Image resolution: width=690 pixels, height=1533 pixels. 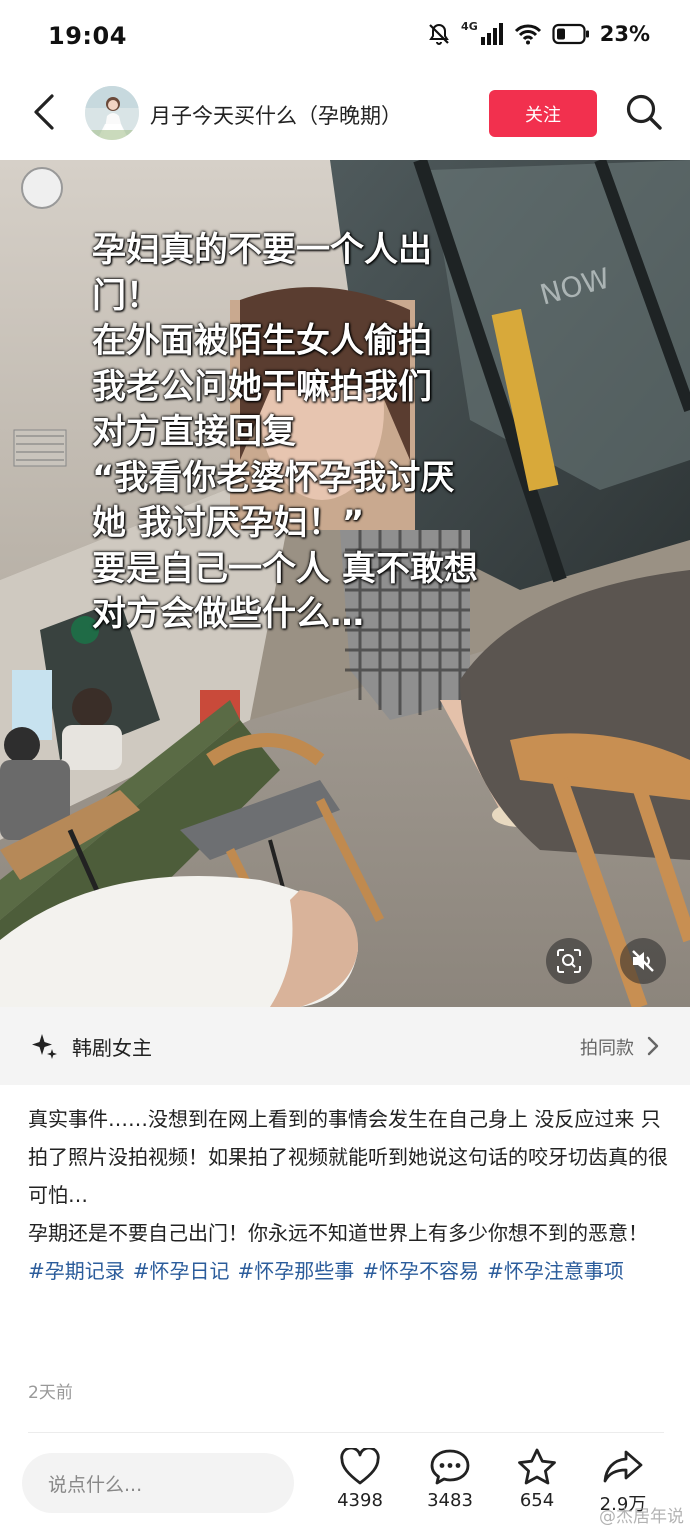 What do you see at coordinates (653, 1046) in the screenshot?
I see `chevron-right-icon` at bounding box center [653, 1046].